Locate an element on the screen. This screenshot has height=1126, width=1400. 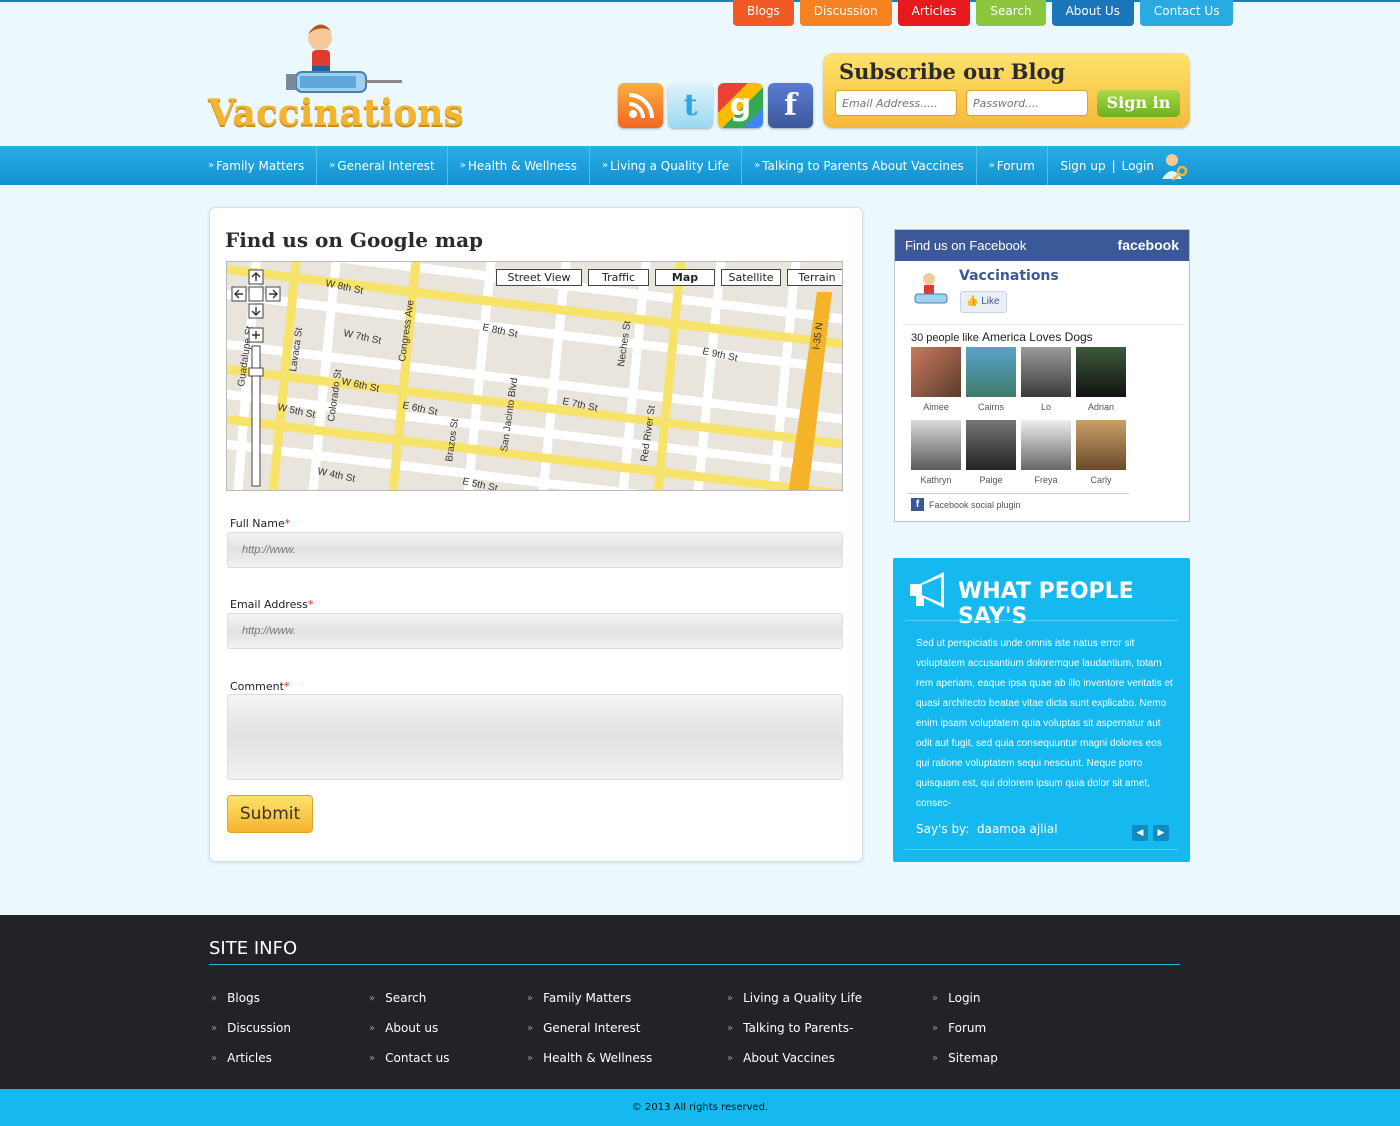
footer-link-health-wellness: » Health & Wellness is located at coordinates (589, 1058).